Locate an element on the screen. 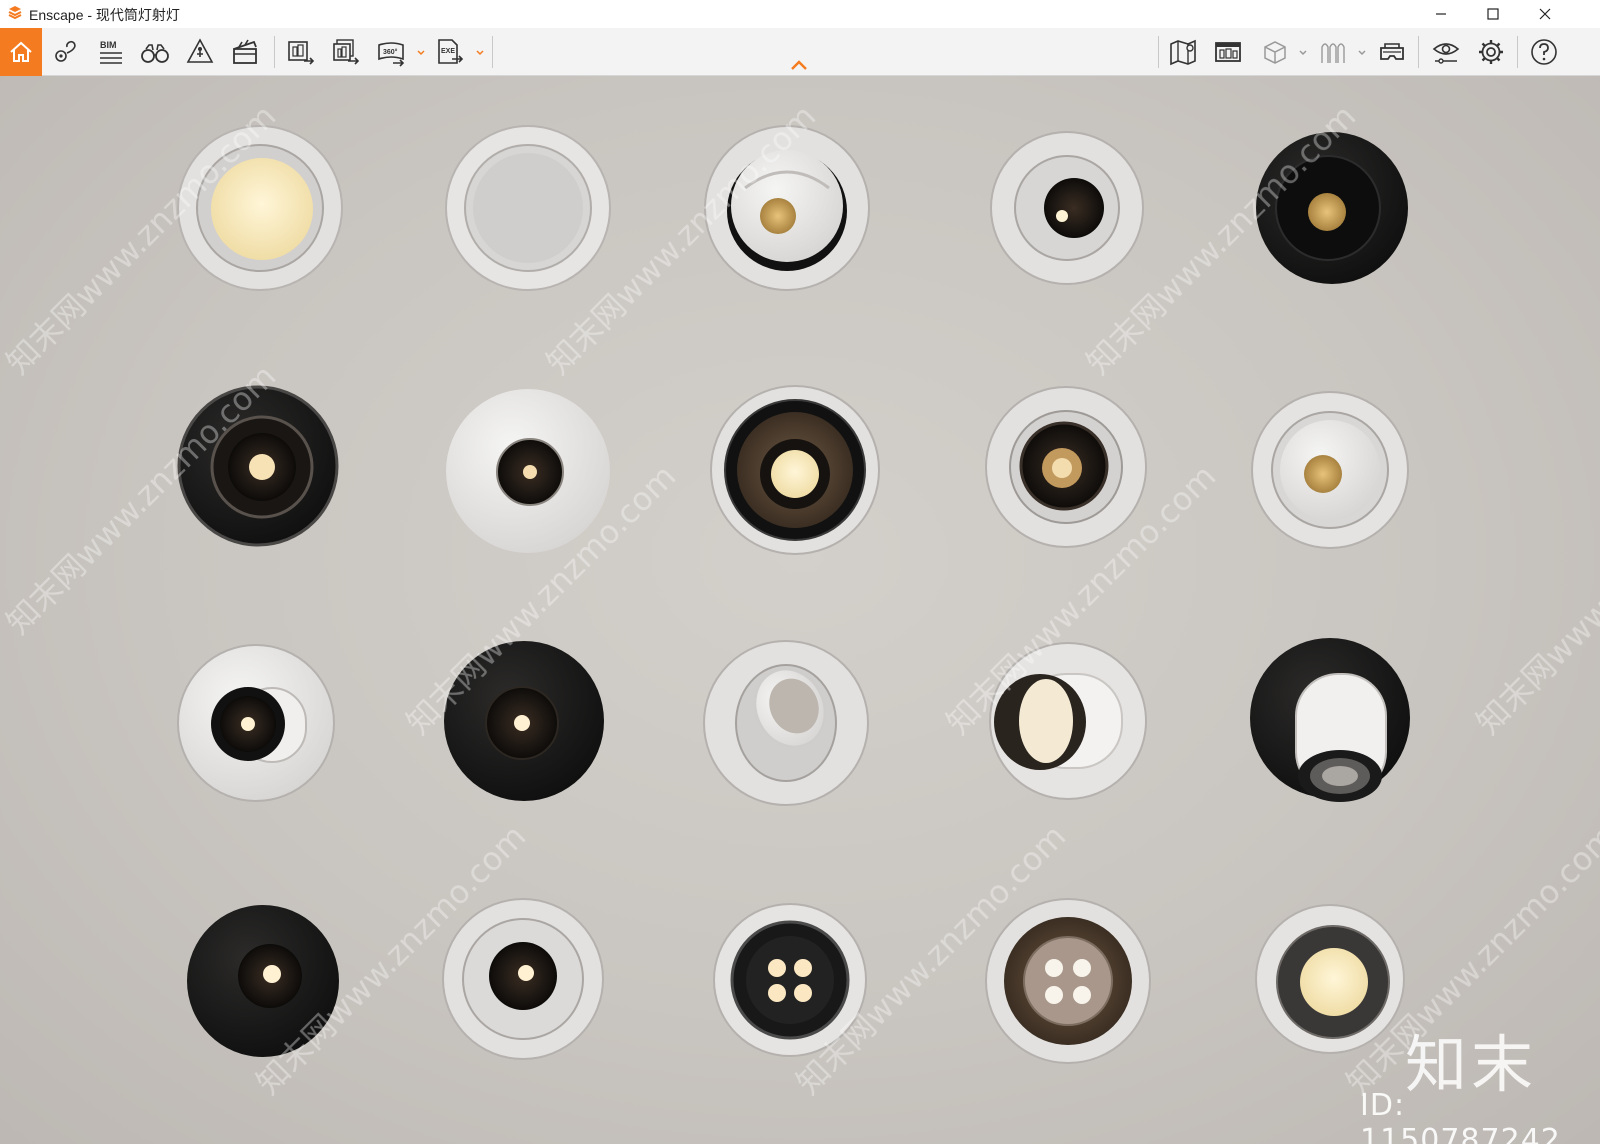 The width and height of the screenshot is (1600, 1144). export-exe-icon: EXE is located at coordinates (450, 52).